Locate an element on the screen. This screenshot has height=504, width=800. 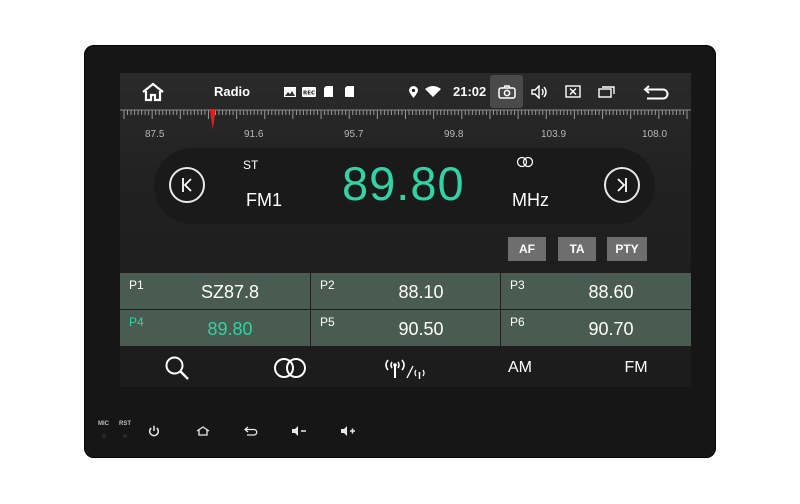
preset-frequency: 88.10 is located at coordinates (421, 292).